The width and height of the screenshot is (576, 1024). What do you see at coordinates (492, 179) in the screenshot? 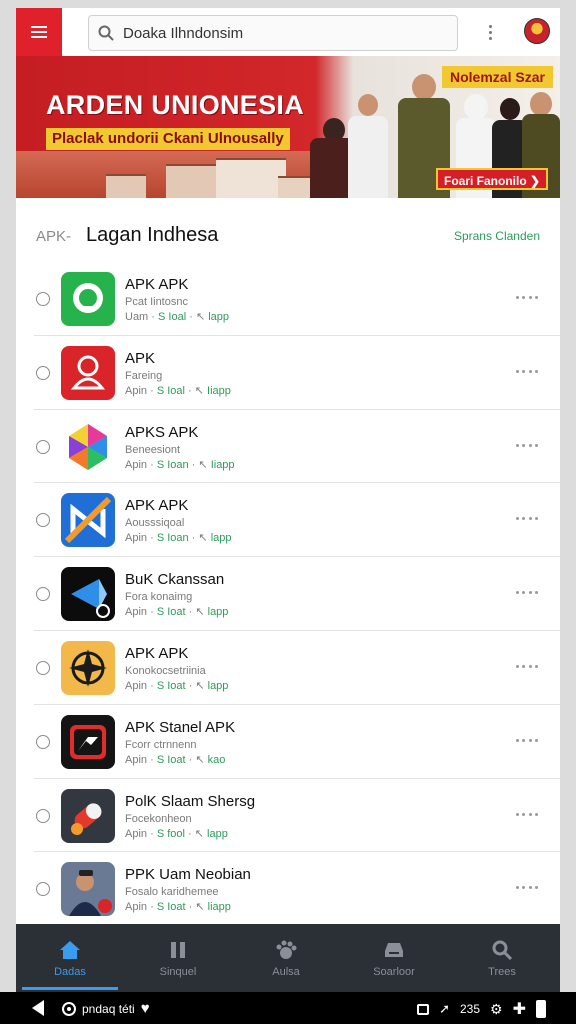
I see `banner-cta-button: Foari Fanonilo ❯` at bounding box center [492, 179].